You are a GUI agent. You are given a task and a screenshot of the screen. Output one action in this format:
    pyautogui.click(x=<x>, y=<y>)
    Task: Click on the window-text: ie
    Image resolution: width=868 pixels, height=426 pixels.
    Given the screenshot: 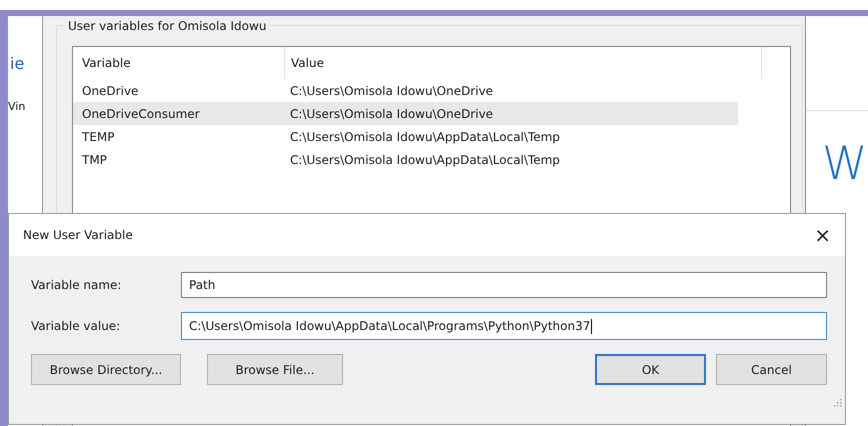 What is the action you would take?
    pyautogui.click(x=17, y=63)
    